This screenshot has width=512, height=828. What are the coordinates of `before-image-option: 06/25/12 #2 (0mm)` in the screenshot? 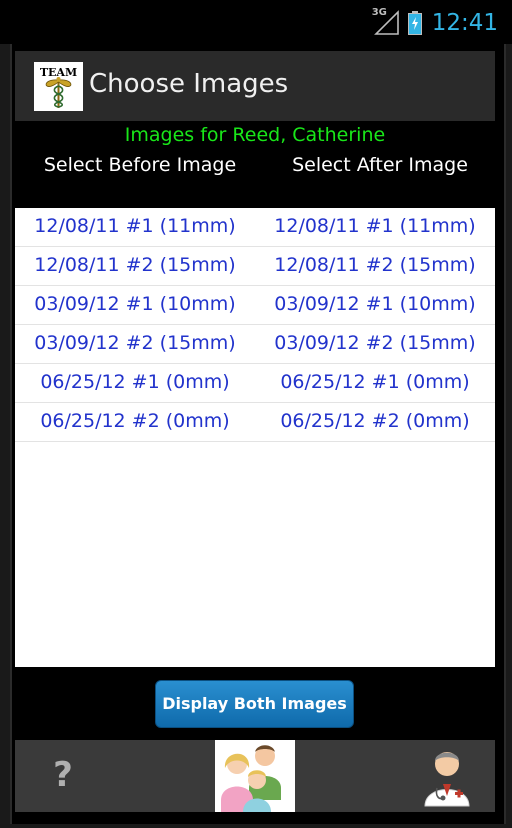 It's located at (135, 422).